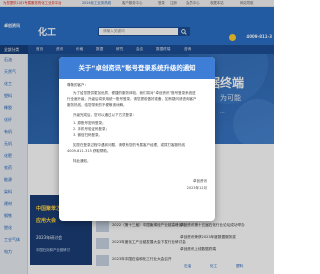  I want to click on modal-title: 关于“卓创资讯”账号登录系统升级的通知, so click(137, 68).